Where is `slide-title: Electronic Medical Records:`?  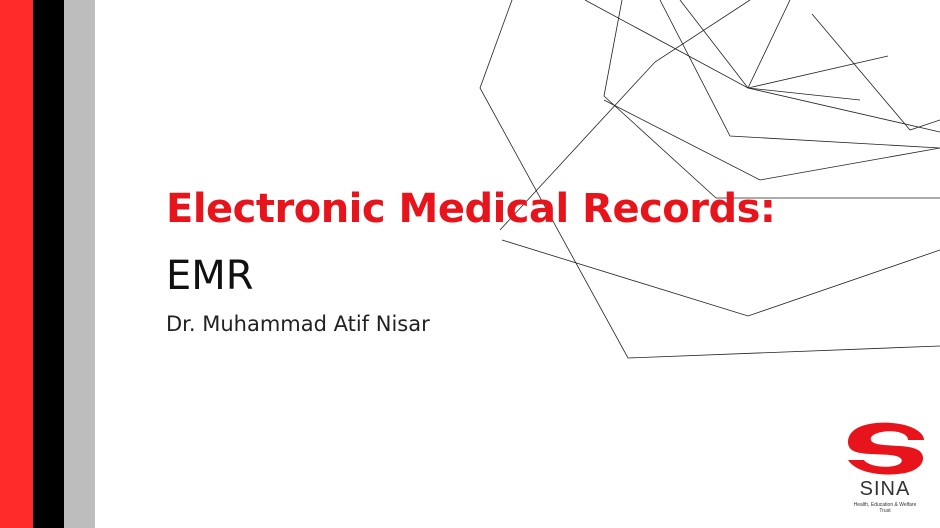
slide-title: Electronic Medical Records: is located at coordinates (471, 209).